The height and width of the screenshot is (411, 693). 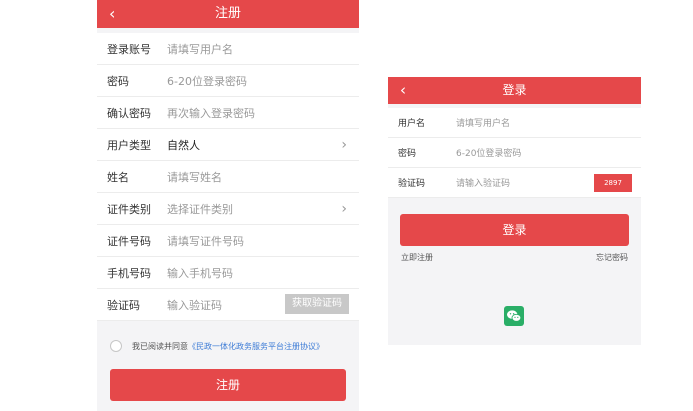 I want to click on name-field: 姓名 请填写姓名, so click(x=228, y=177).